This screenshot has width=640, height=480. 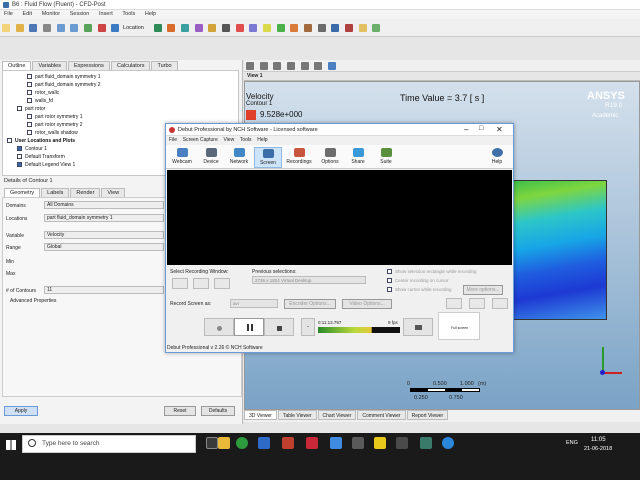 I want to click on fit-view-icon, so click(x=318, y=66).